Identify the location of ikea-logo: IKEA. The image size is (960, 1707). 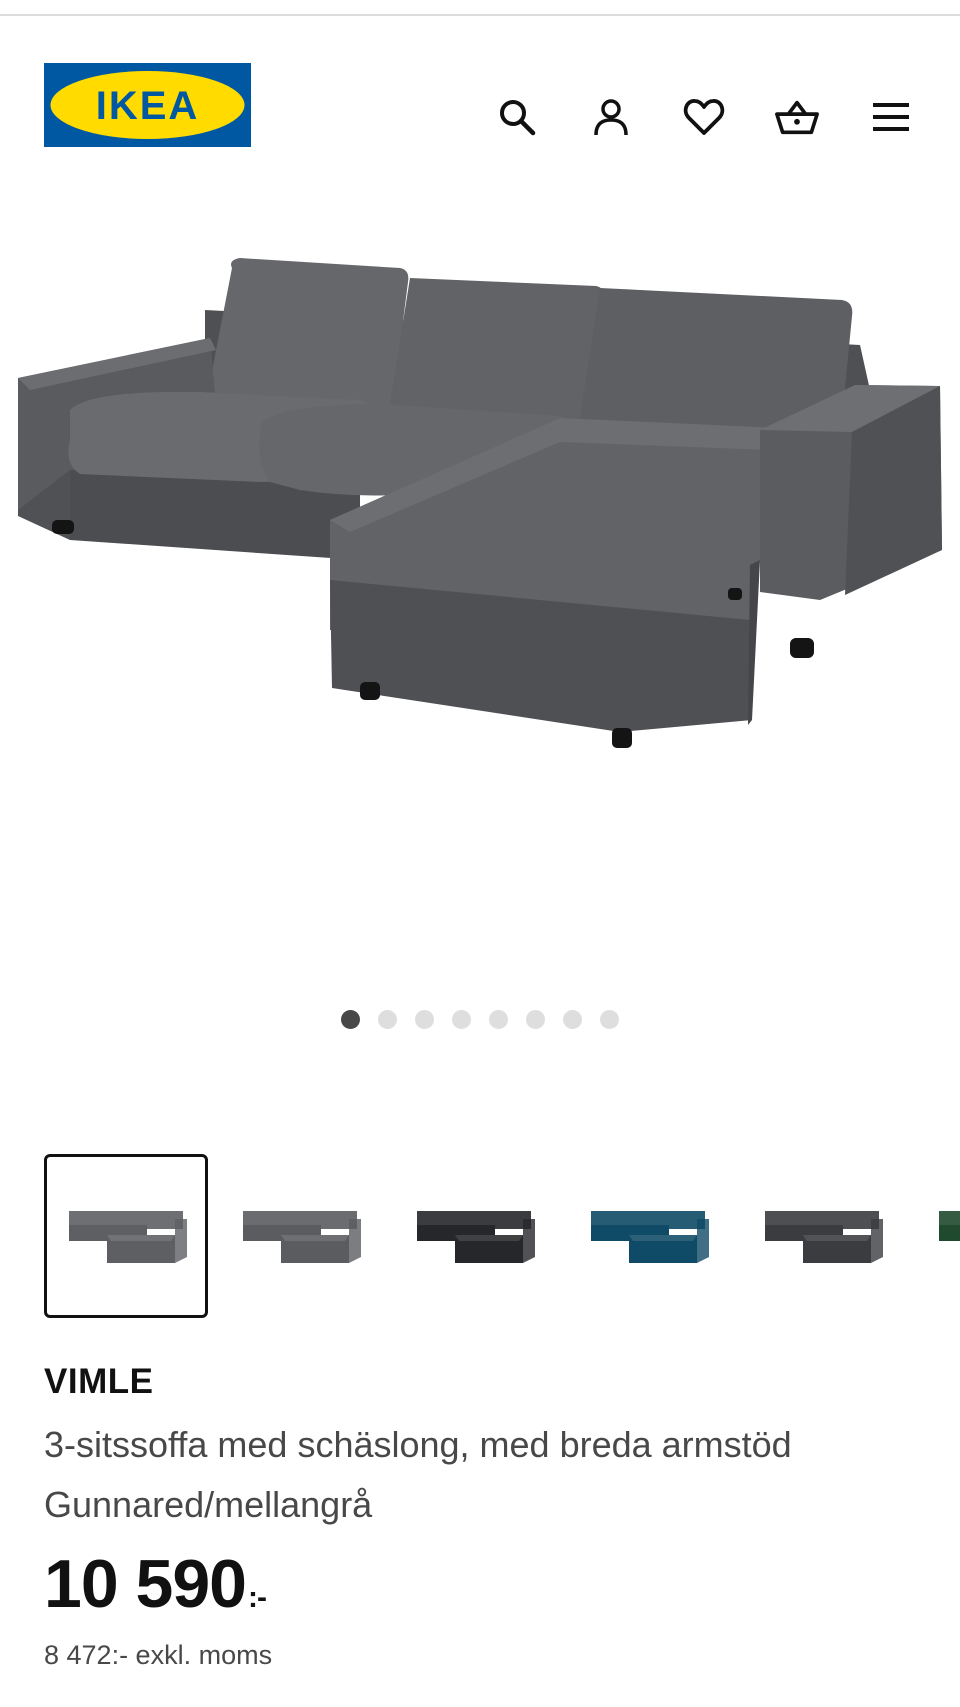
(147, 105).